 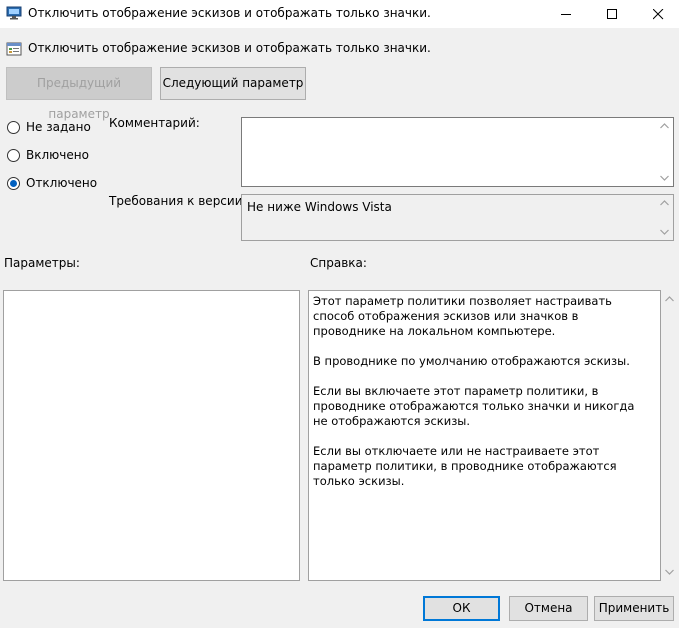 I want to click on comment-label: Комментарий:, so click(x=154, y=123).